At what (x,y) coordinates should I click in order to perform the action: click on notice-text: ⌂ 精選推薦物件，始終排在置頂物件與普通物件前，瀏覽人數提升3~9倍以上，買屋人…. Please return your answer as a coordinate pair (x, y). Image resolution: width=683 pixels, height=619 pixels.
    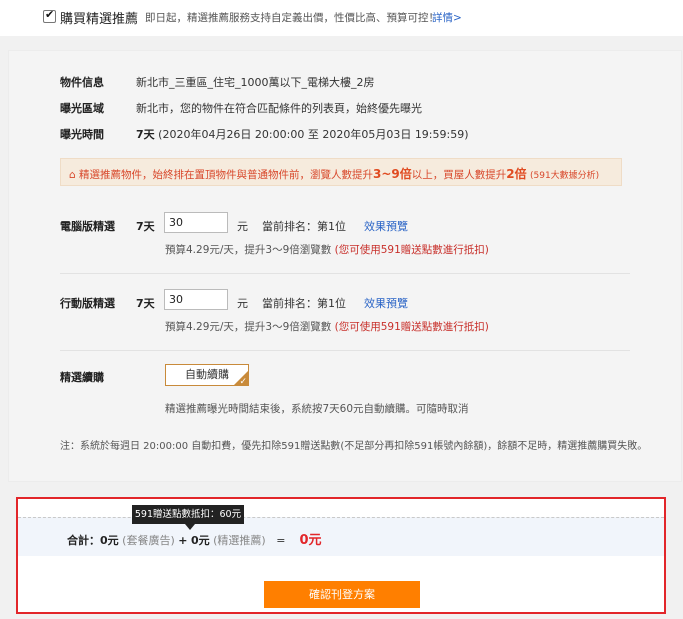
    Looking at the image, I should click on (334, 173).